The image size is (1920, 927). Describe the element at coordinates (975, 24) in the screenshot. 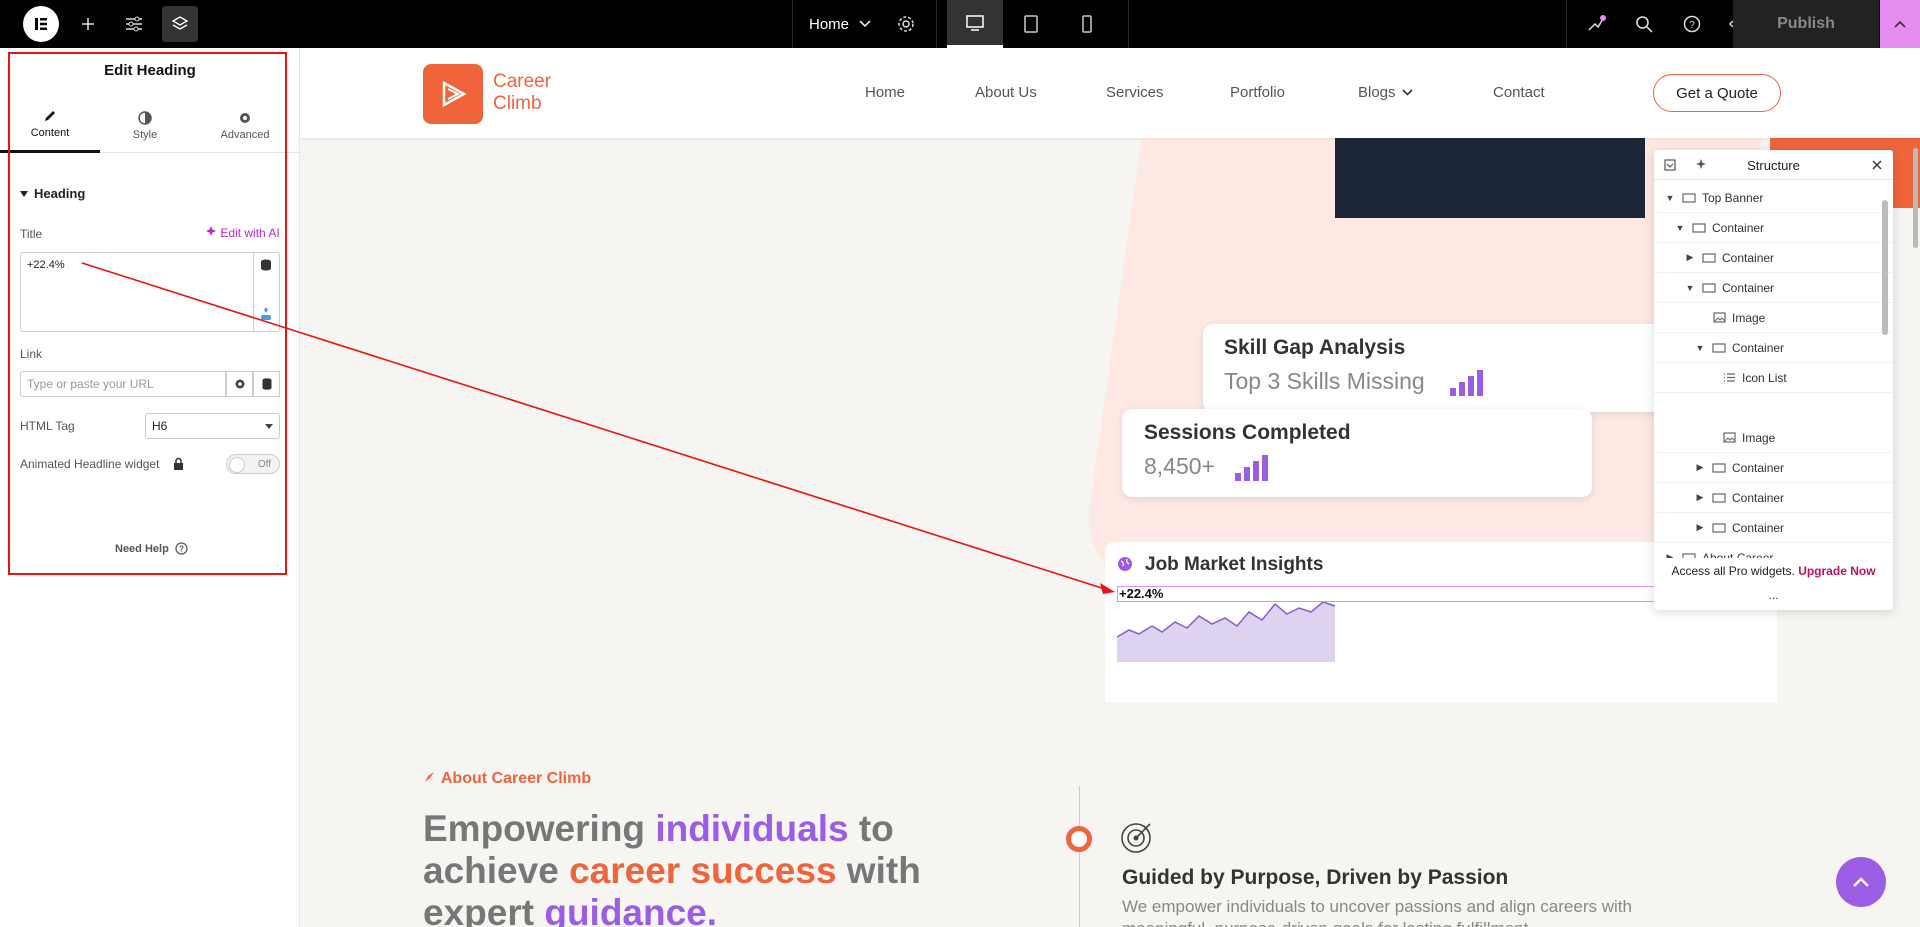

I see `desktop-icon` at that location.